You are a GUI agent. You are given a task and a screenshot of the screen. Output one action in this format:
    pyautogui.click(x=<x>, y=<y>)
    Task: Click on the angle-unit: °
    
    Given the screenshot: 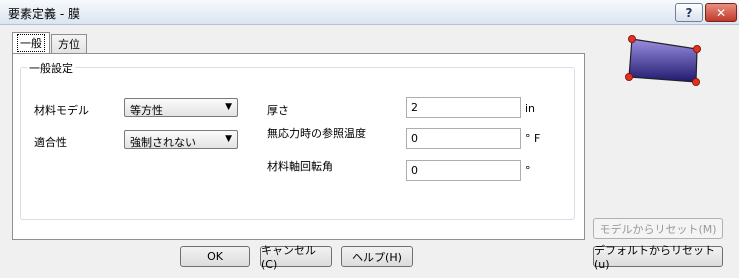 What is the action you would take?
    pyautogui.click(x=528, y=170)
    